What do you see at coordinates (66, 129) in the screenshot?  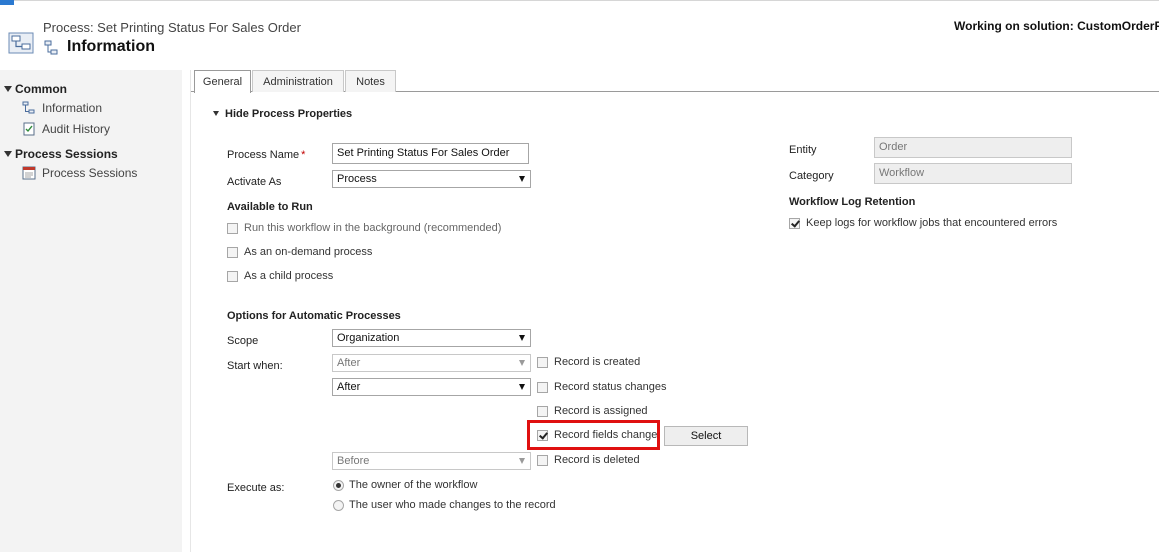 I see `sidebar-item-audit-history: Audit History` at bounding box center [66, 129].